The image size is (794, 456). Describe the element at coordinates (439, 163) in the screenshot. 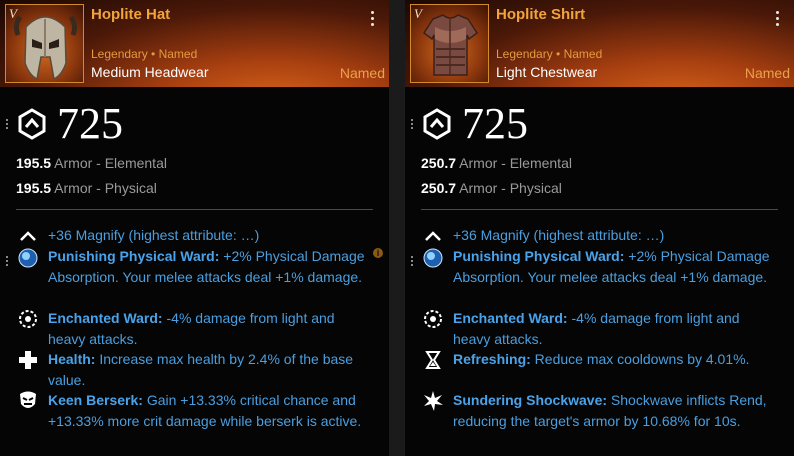

I see `armor-elemental-value: 250.7` at that location.